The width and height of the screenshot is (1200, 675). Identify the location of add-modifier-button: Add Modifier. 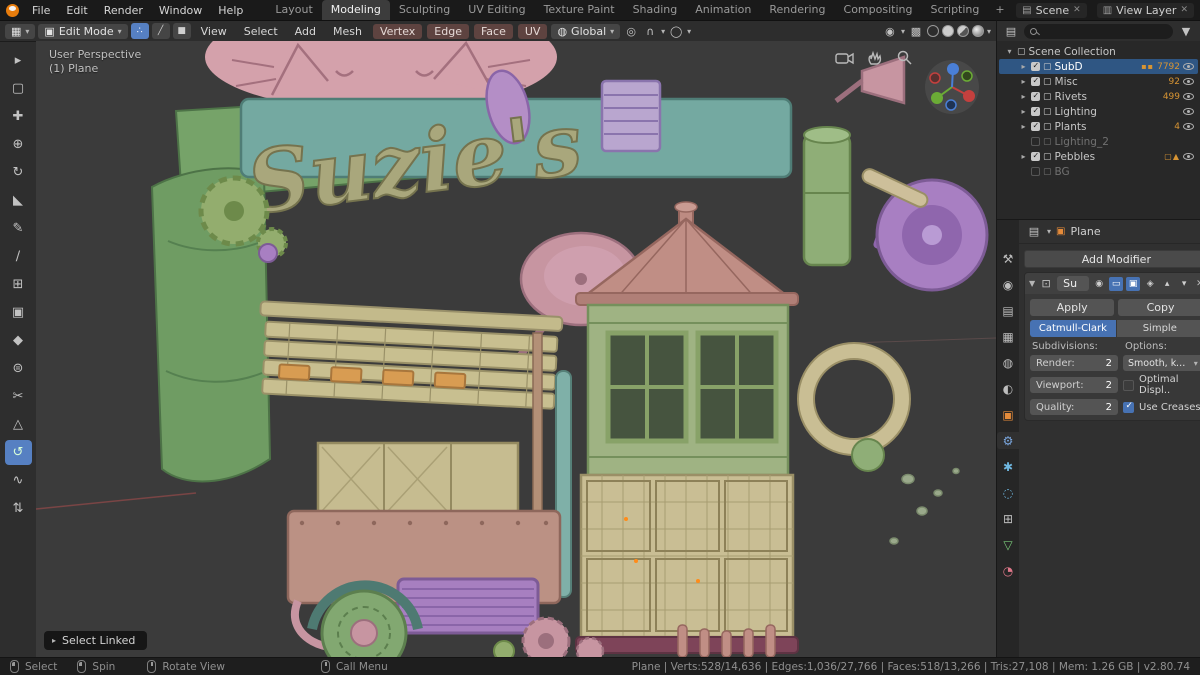
(1112, 259).